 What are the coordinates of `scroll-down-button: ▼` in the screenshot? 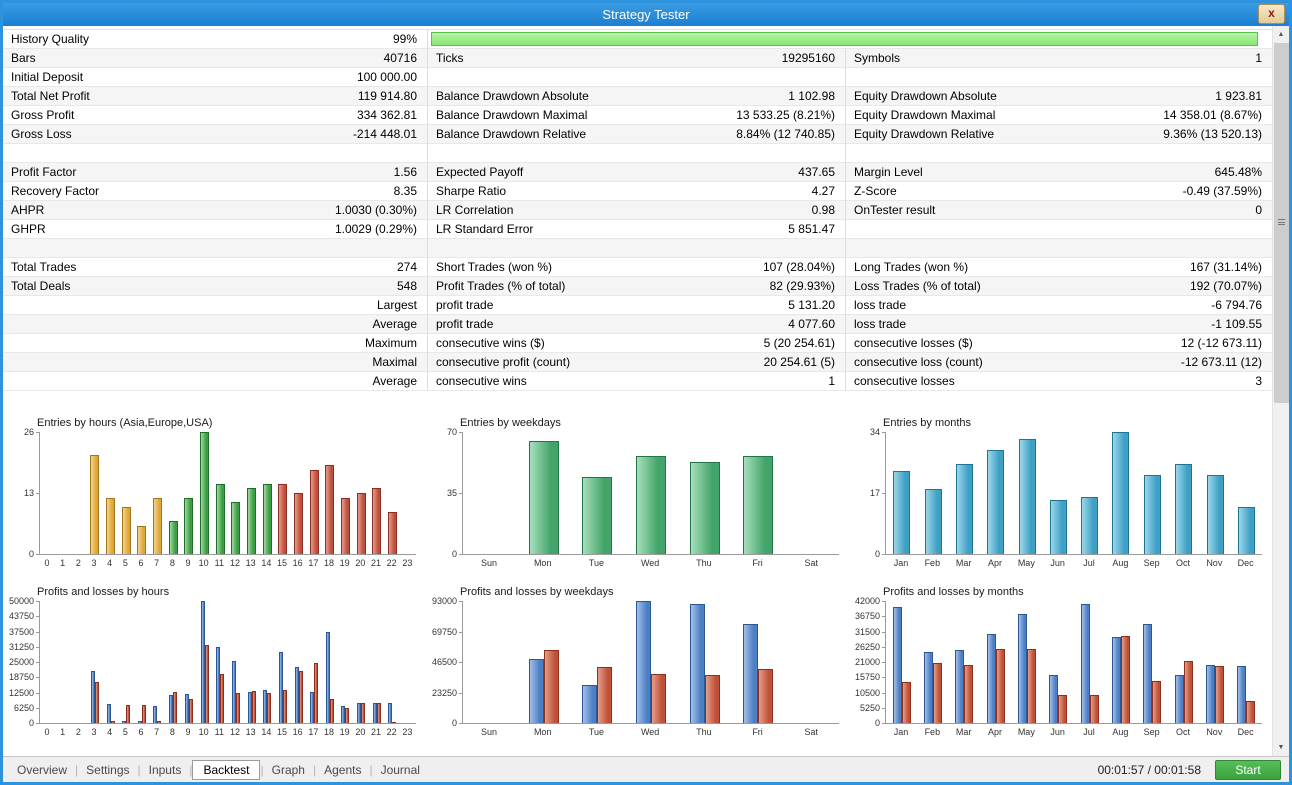 It's located at (1281, 747).